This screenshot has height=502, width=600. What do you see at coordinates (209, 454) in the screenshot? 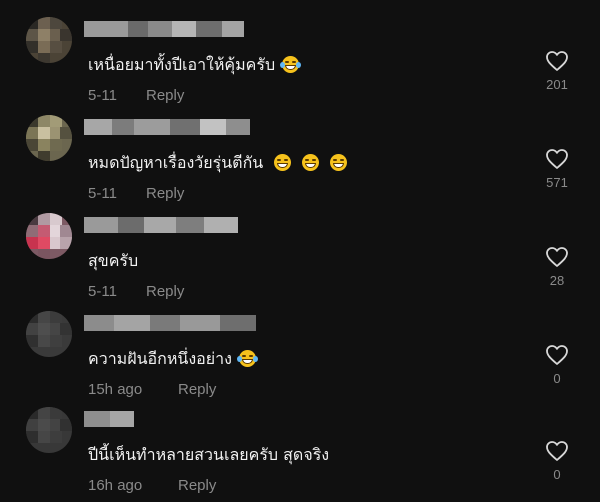
I see `comment-text: ปีนี้เห็นทำหลายสวนเลยครับ สุดจริง` at bounding box center [209, 454].